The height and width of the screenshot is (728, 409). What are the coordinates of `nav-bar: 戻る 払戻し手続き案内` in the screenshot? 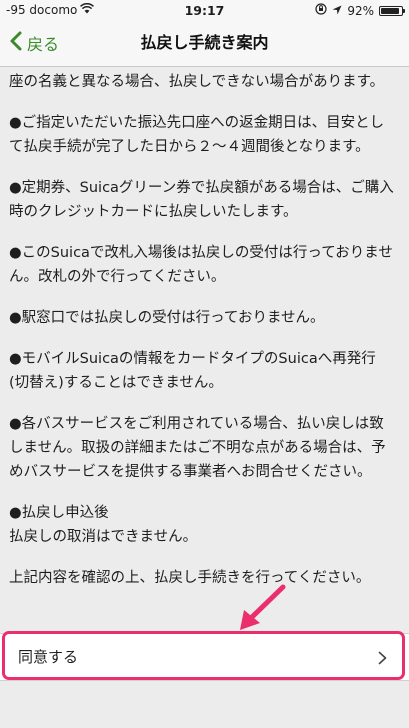 It's located at (204, 43).